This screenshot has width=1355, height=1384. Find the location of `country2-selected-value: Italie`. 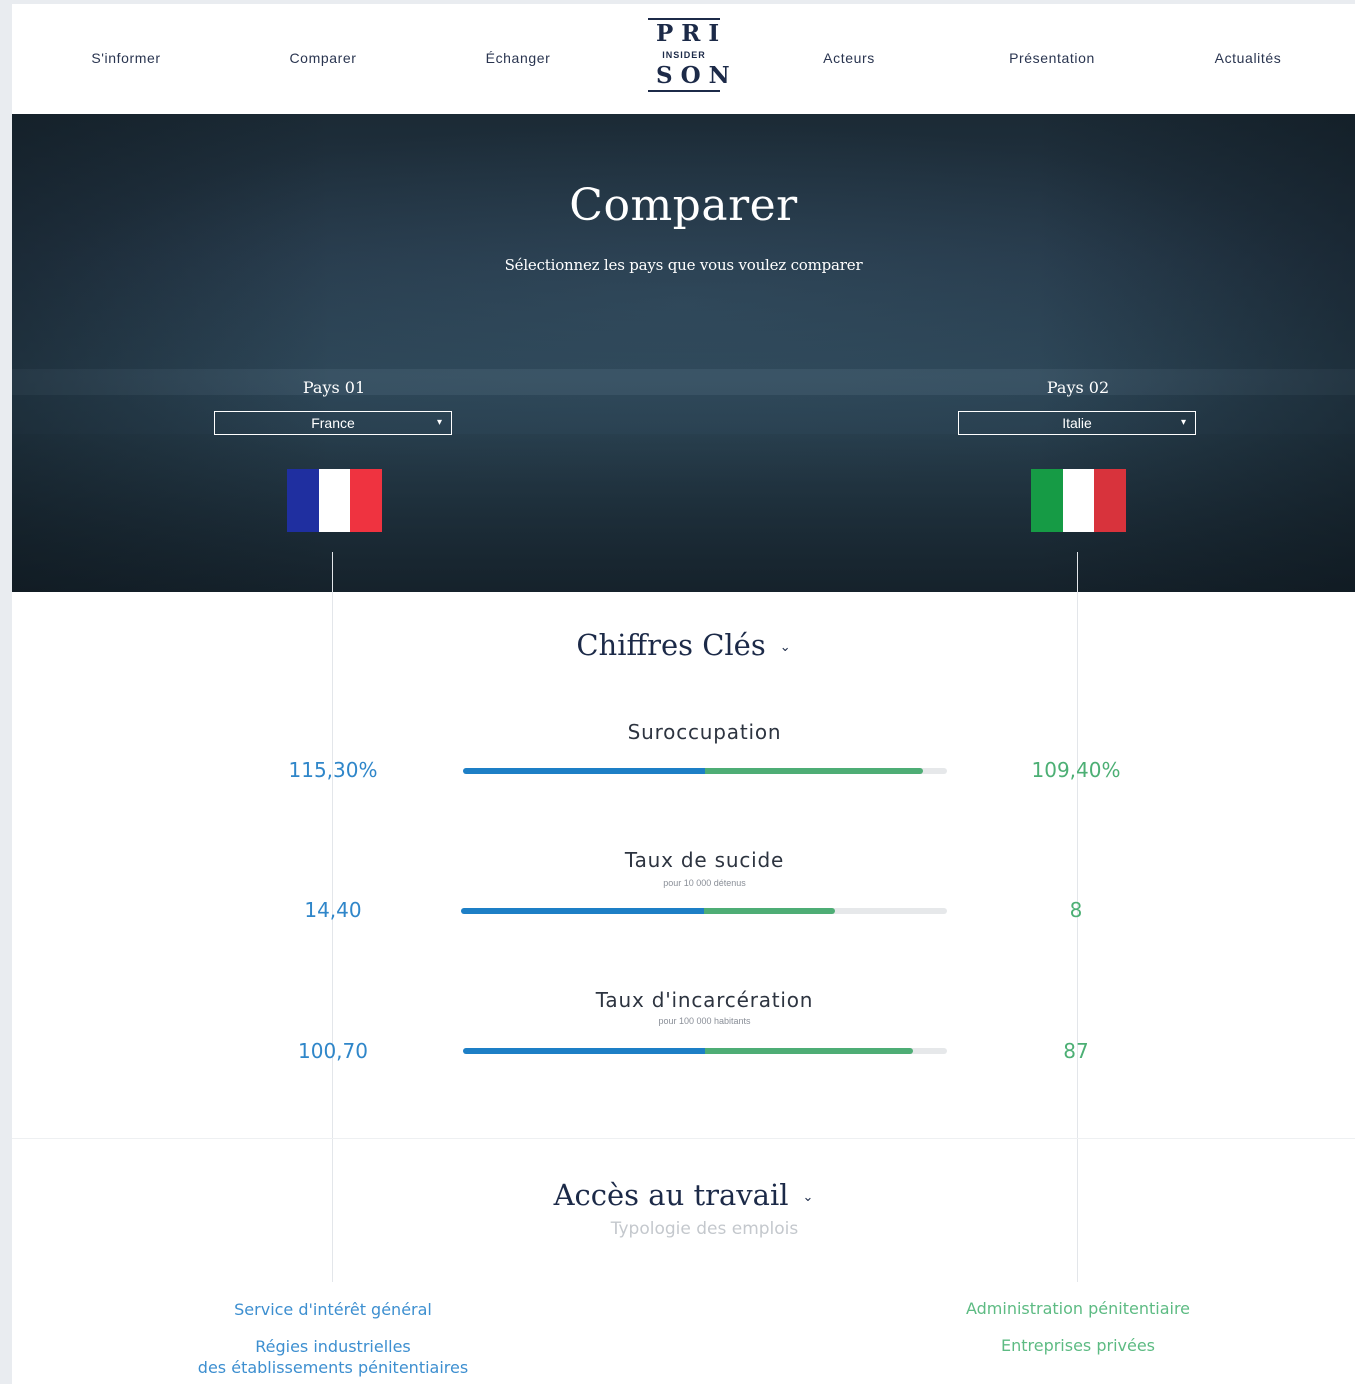

country2-selected-value: Italie is located at coordinates (1077, 423).